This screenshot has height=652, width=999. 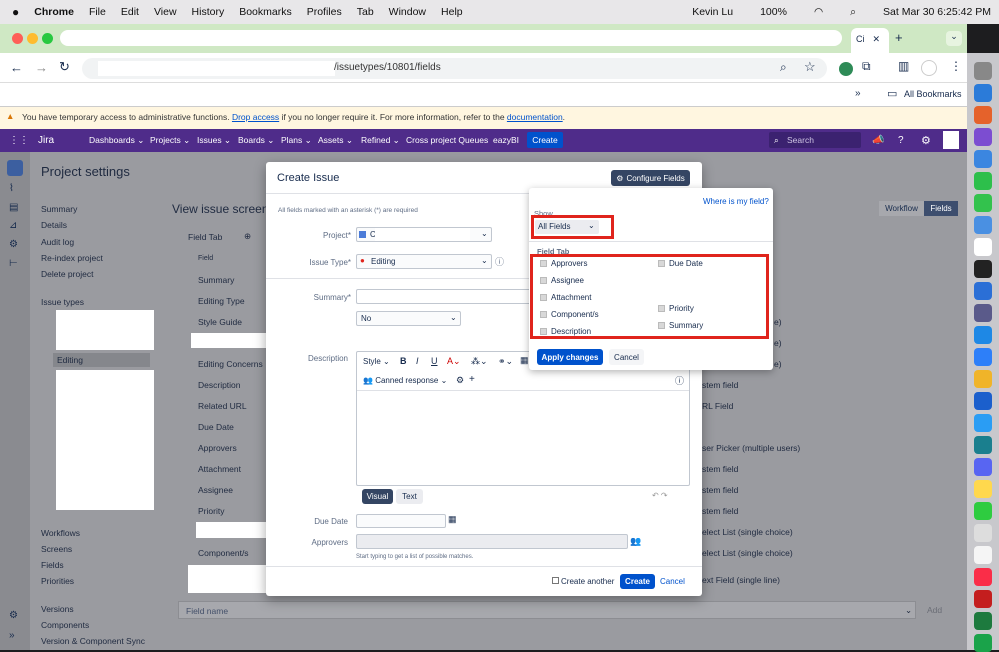 I want to click on project-select: C ⌄, so click(x=424, y=234).